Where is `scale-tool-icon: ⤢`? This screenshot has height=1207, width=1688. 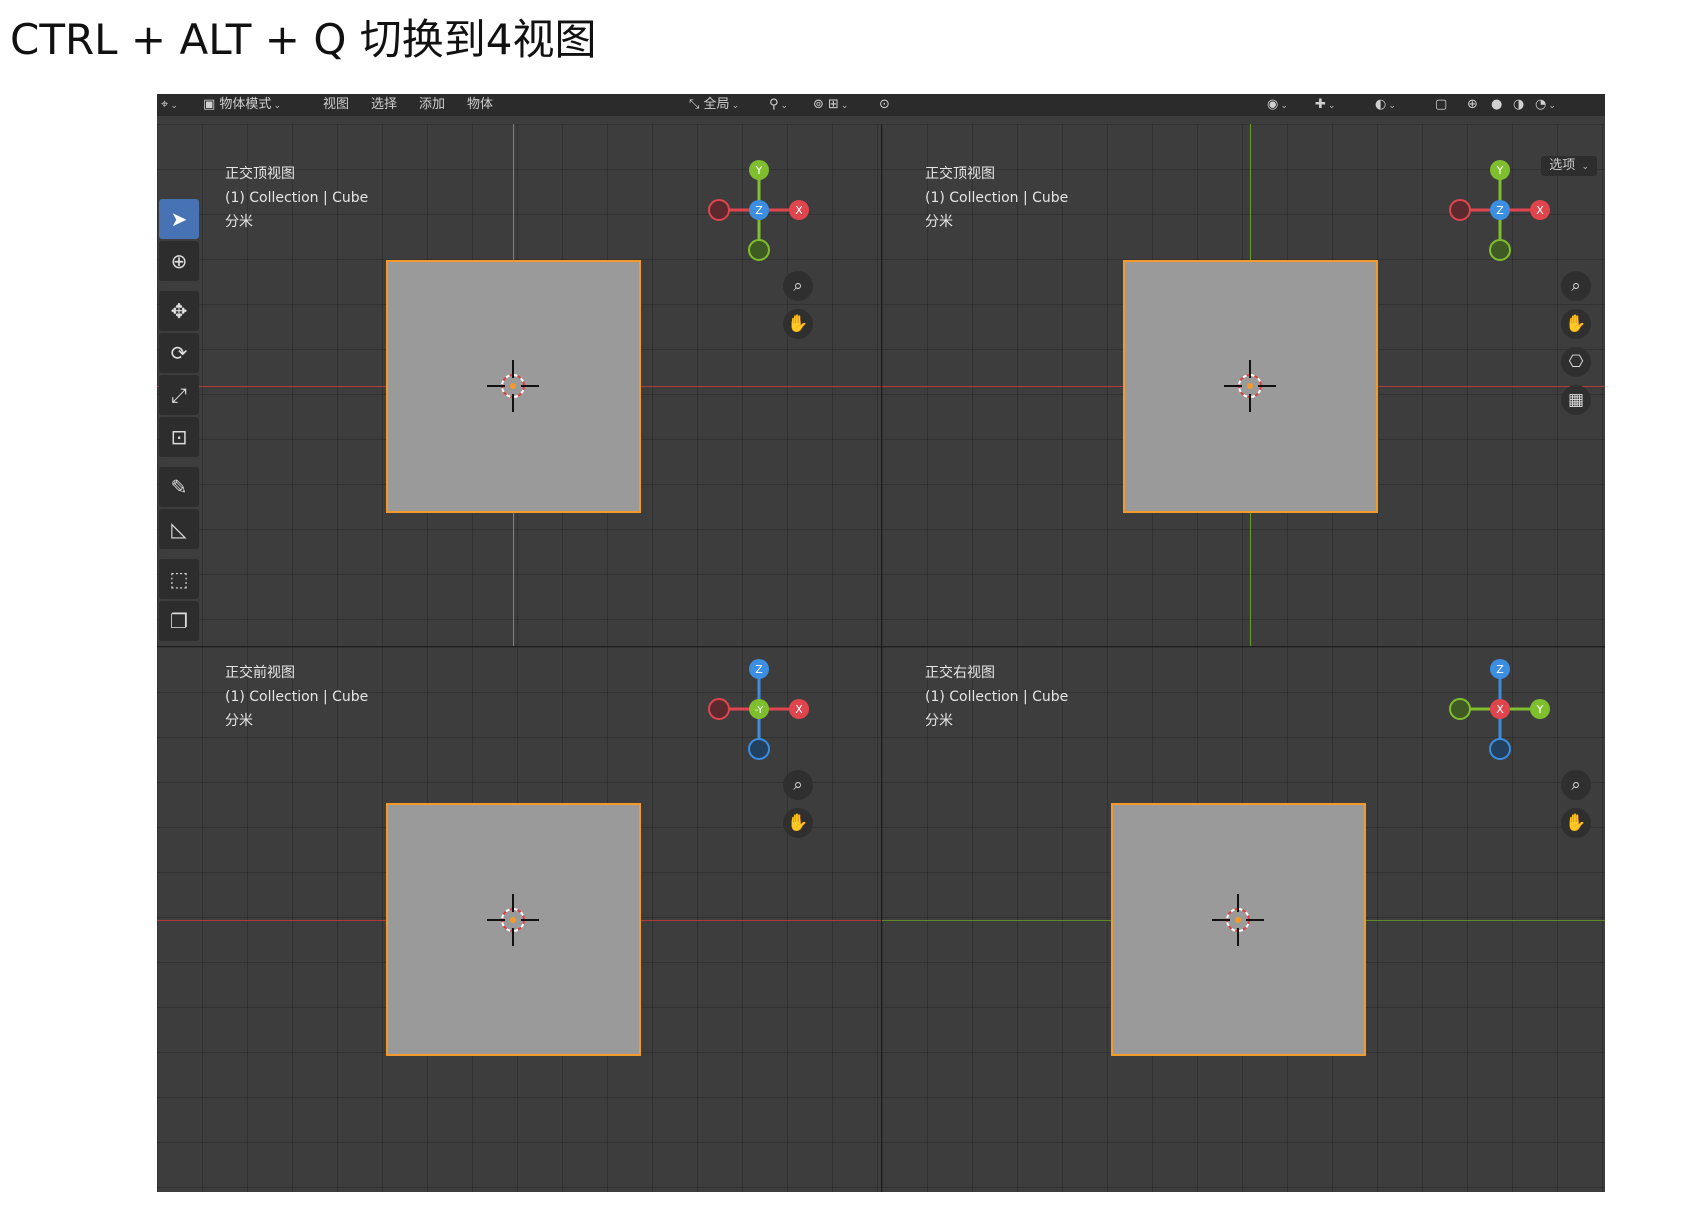 scale-tool-icon: ⤢ is located at coordinates (179, 395).